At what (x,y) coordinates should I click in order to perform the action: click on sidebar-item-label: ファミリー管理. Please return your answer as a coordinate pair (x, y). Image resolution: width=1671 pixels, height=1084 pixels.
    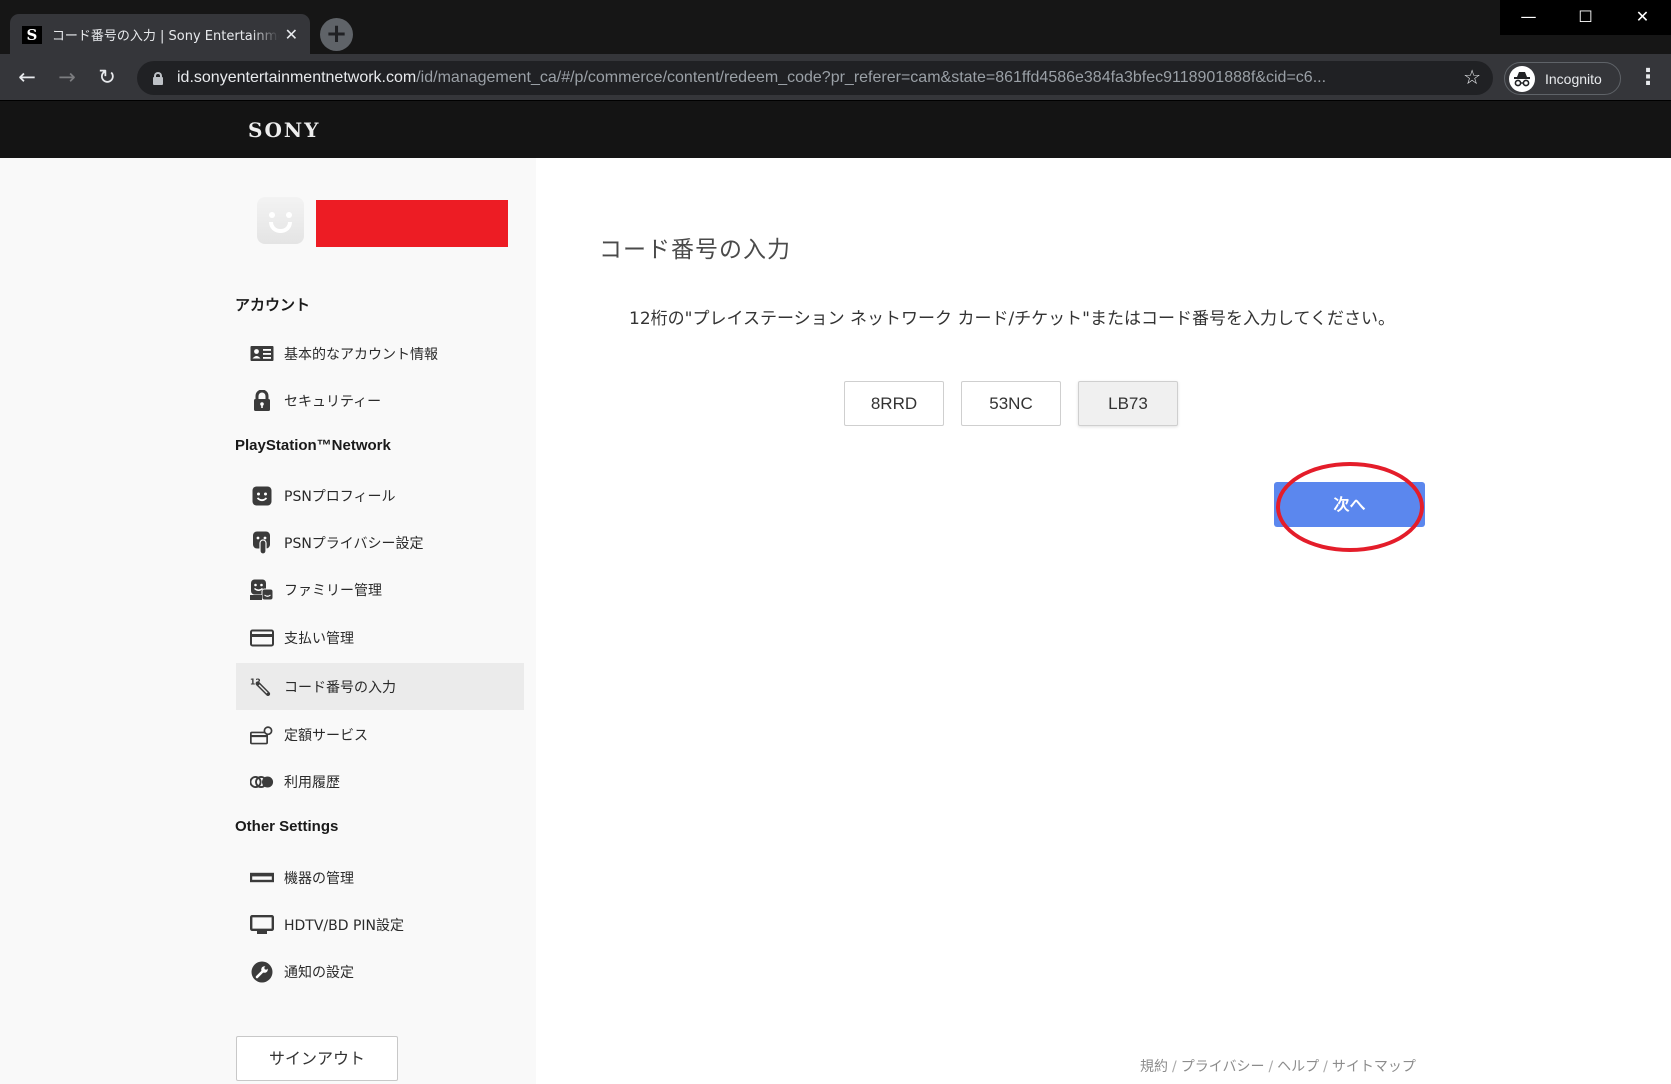
    Looking at the image, I should click on (333, 590).